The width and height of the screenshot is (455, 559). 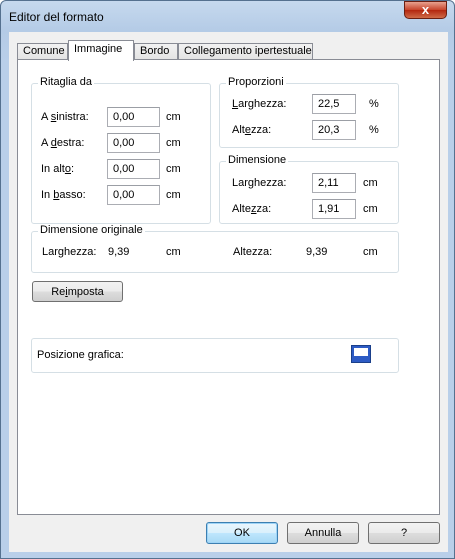 I want to click on window-title: Editor del formato, so click(x=56, y=17).